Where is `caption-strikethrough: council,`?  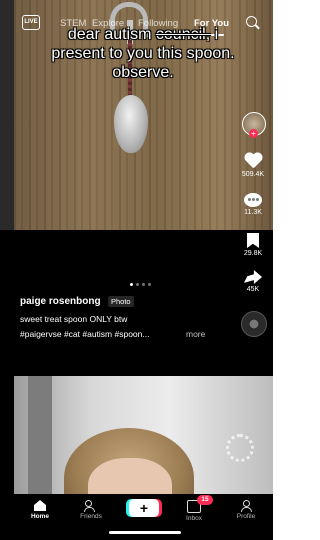 caption-strikethrough: council, is located at coordinates (183, 34).